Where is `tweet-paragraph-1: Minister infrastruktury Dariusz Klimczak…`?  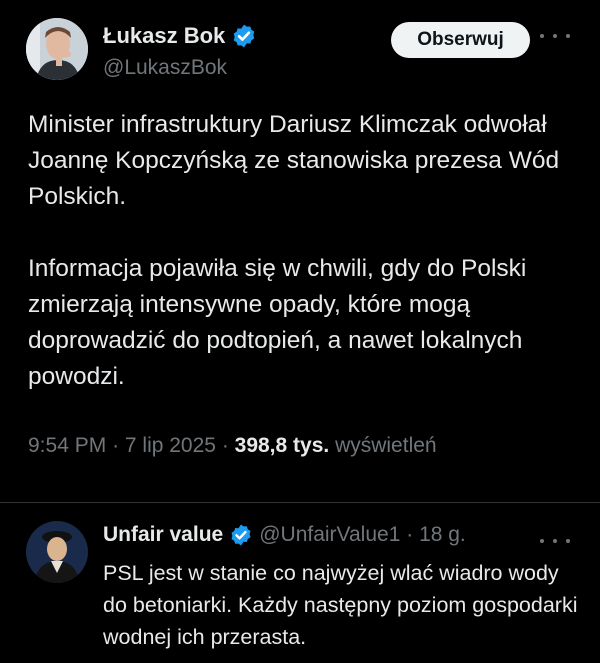
tweet-paragraph-1: Minister infrastruktury Dariusz Klimczak… is located at coordinates (294, 160).